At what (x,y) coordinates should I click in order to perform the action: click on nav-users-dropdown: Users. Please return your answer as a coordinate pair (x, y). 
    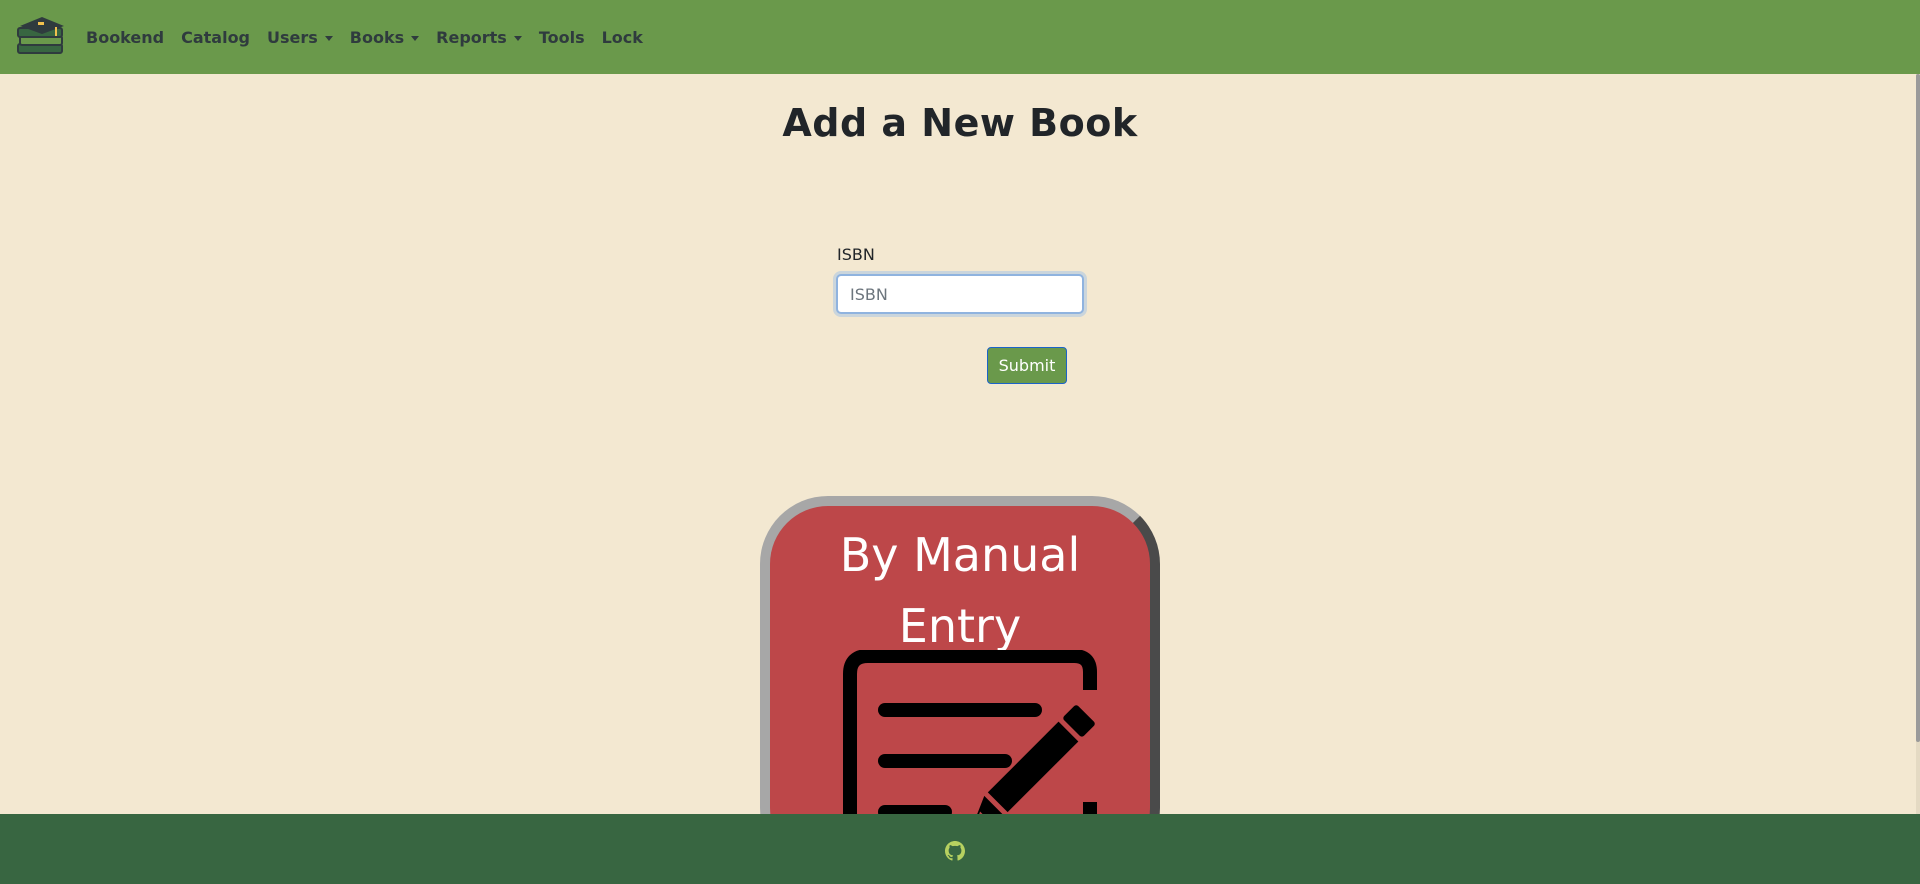
    Looking at the image, I should click on (300, 37).